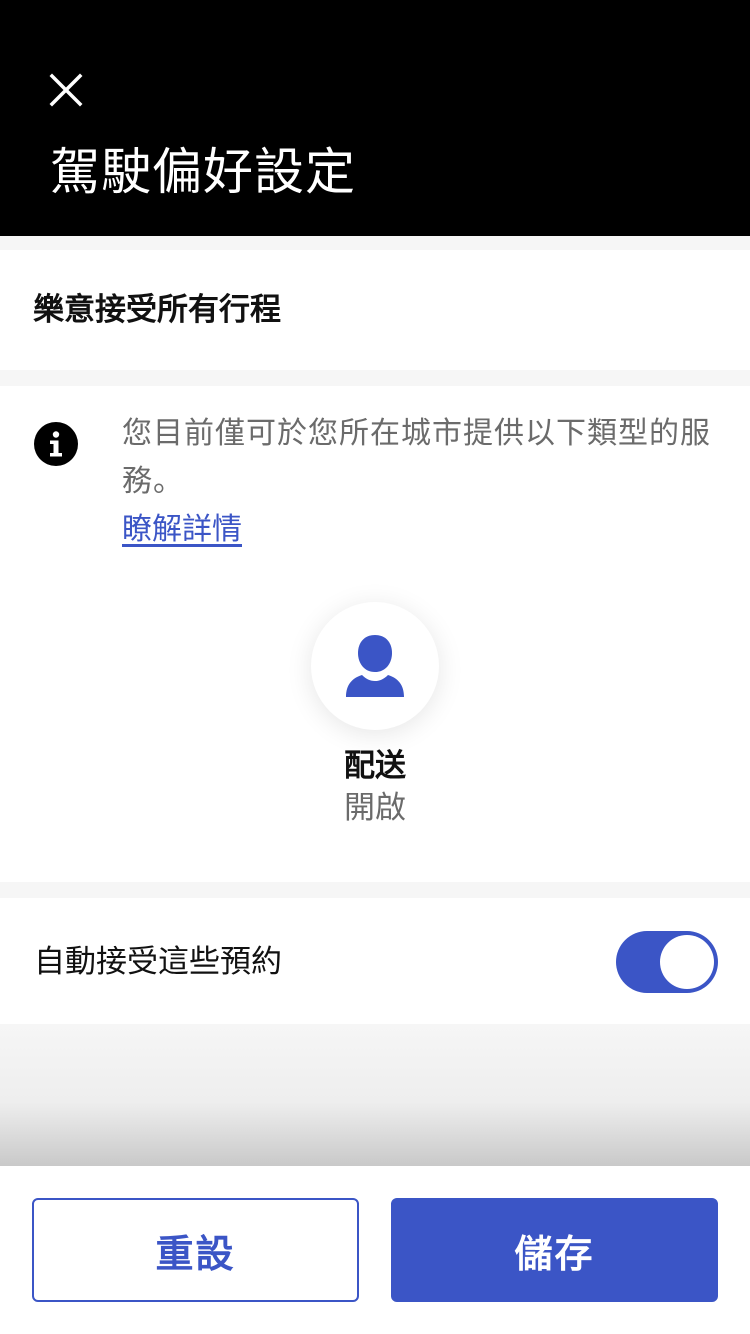 This screenshot has width=750, height=1334. I want to click on page-title: 駕駛偏好設定, so click(203, 172).